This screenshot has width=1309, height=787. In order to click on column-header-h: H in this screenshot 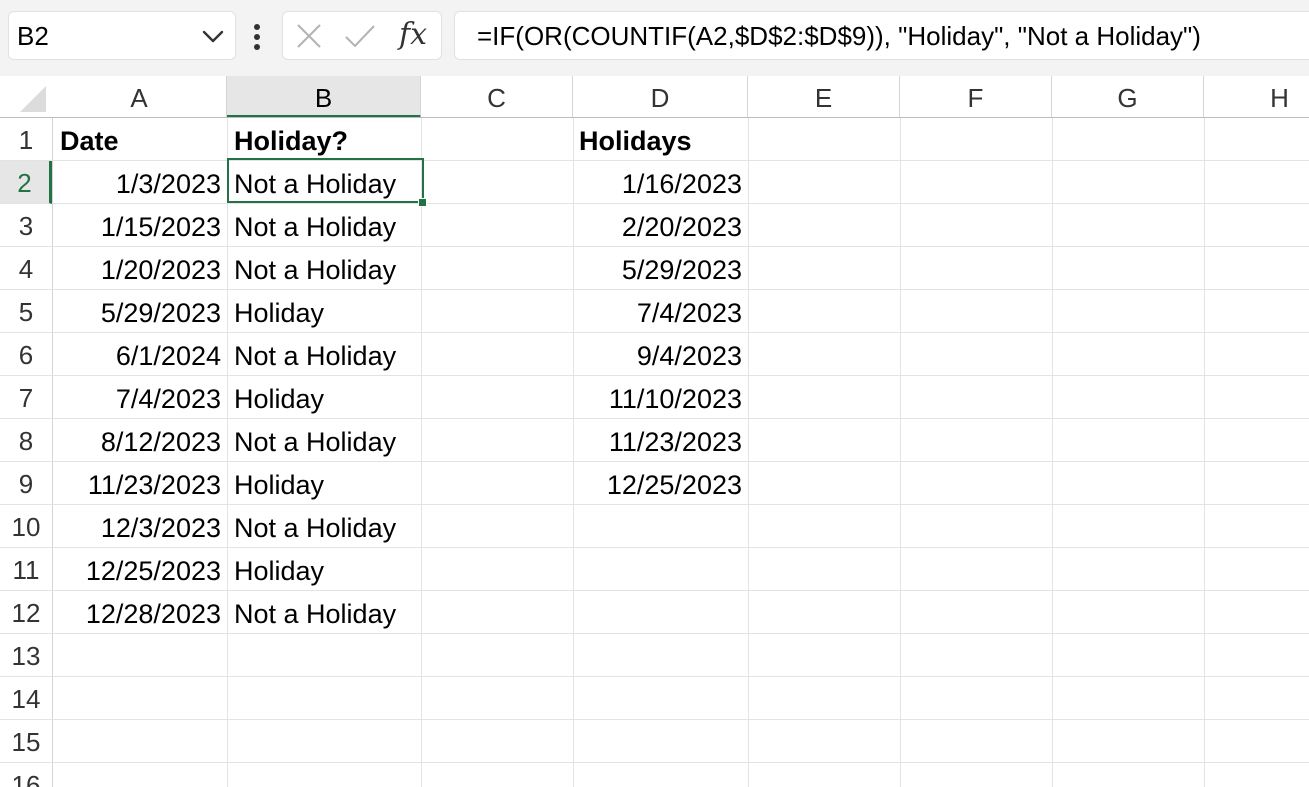, I will do `click(1256, 97)`.